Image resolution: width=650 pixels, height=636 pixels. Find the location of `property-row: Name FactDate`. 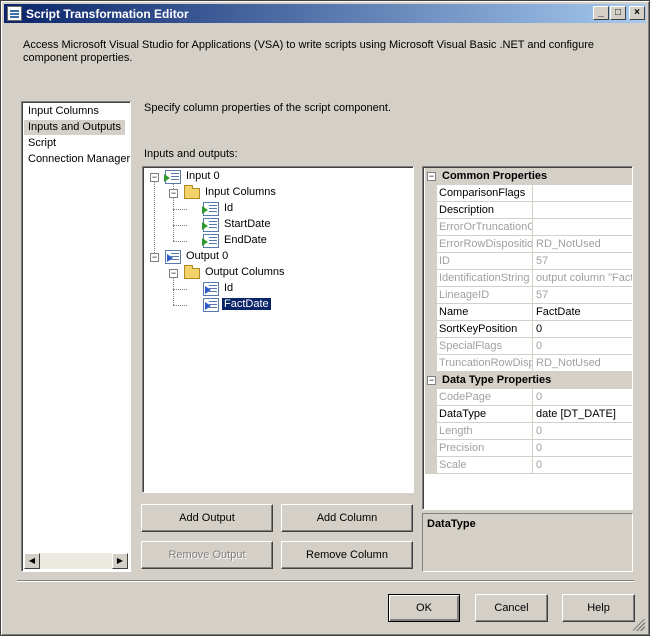

property-row: Name FactDate is located at coordinates (528, 312).